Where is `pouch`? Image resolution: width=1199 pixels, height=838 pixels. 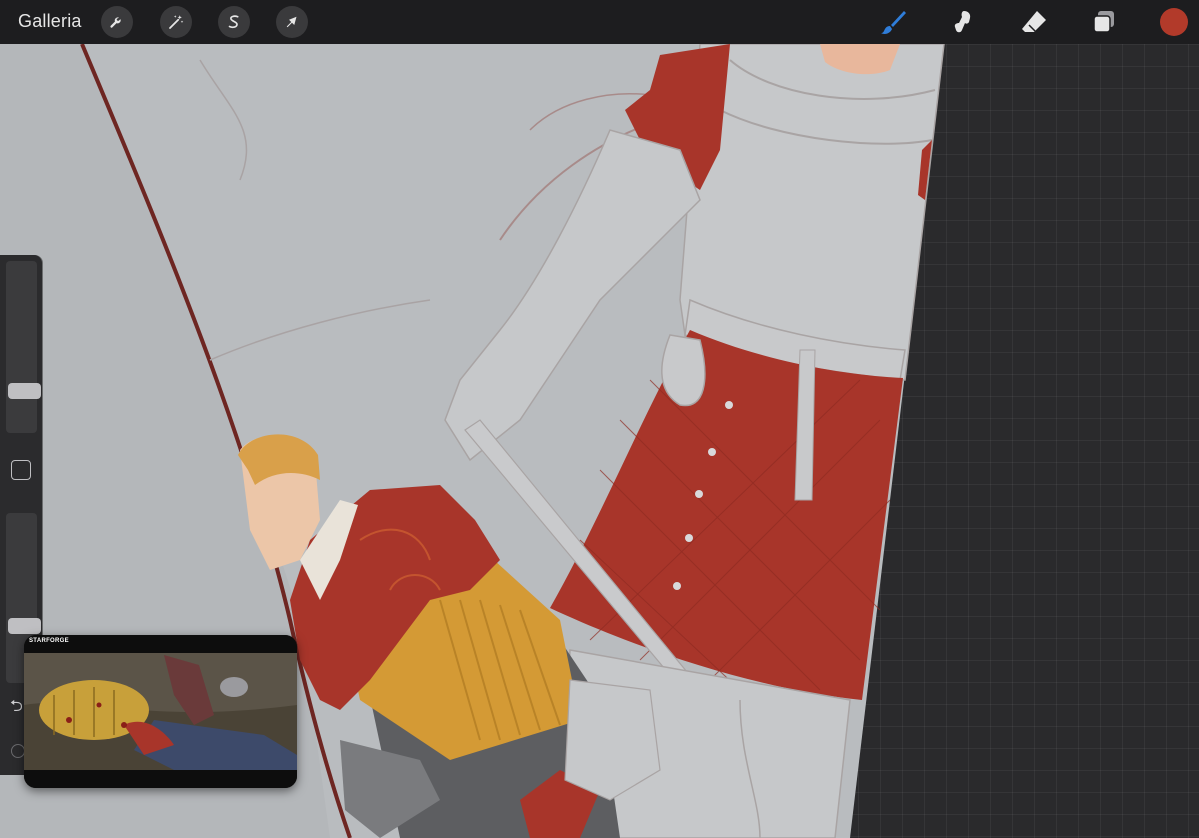
pouch is located at coordinates (683, 370).